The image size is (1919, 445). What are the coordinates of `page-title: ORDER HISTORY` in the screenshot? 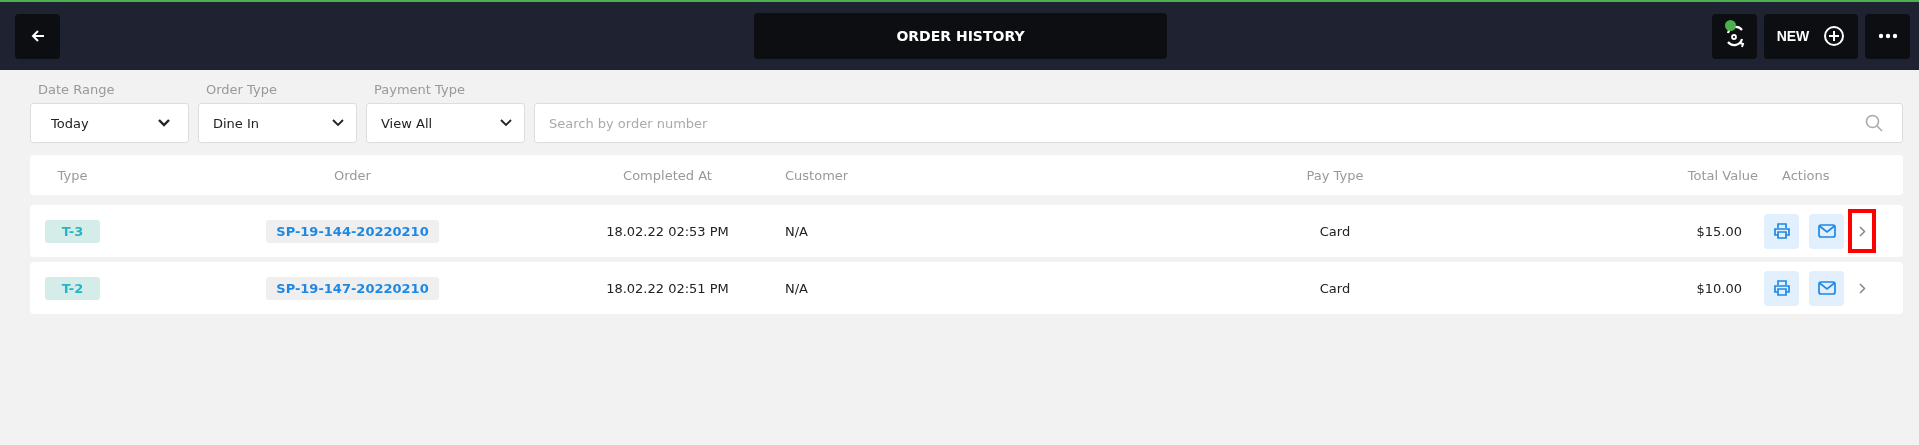 It's located at (960, 36).